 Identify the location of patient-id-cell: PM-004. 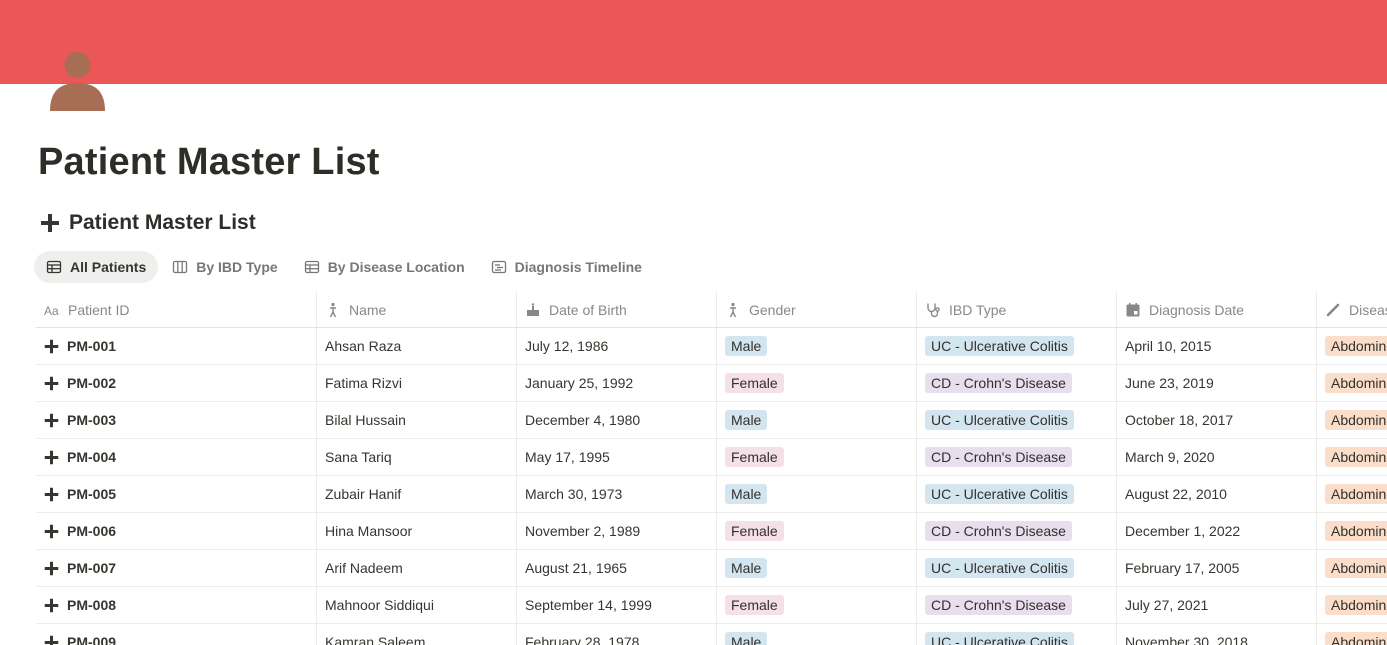
(176, 457).